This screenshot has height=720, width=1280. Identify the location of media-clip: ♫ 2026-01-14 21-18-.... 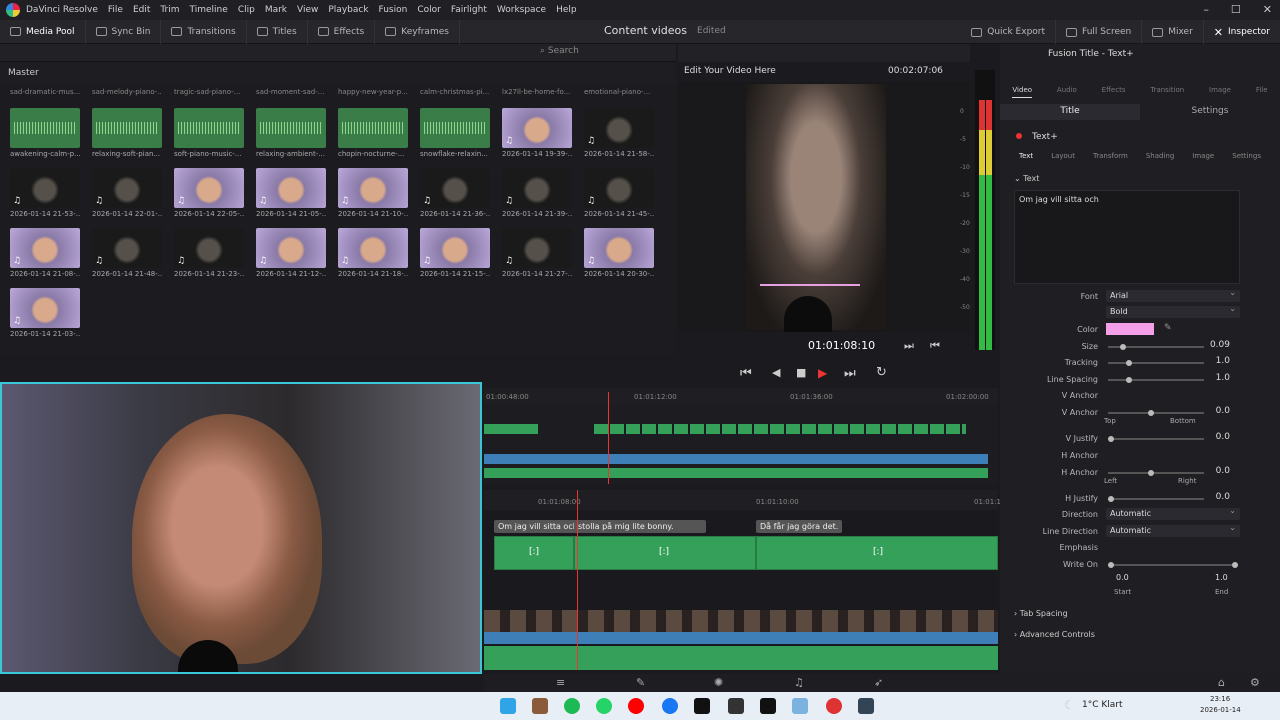
(373, 253).